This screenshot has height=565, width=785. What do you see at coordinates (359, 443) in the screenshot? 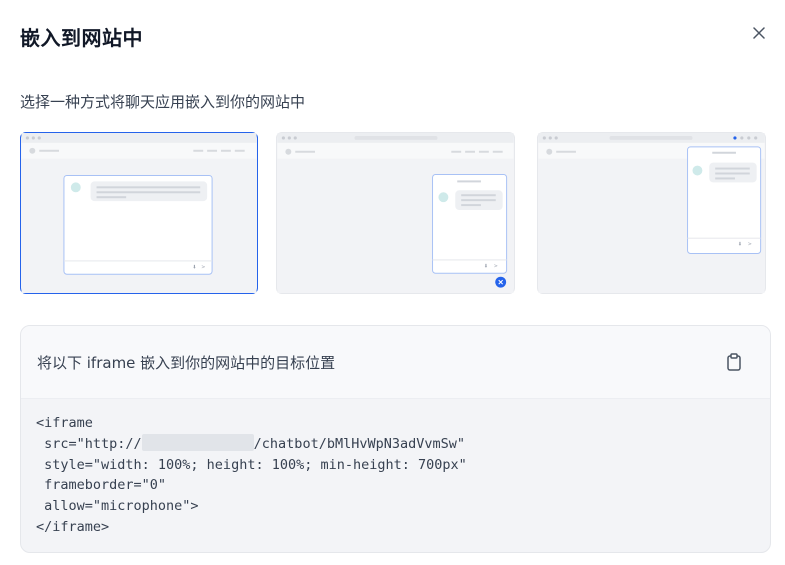
I see `code-line: /chatbot/bMlHvWpN3adVvmSw"` at bounding box center [359, 443].